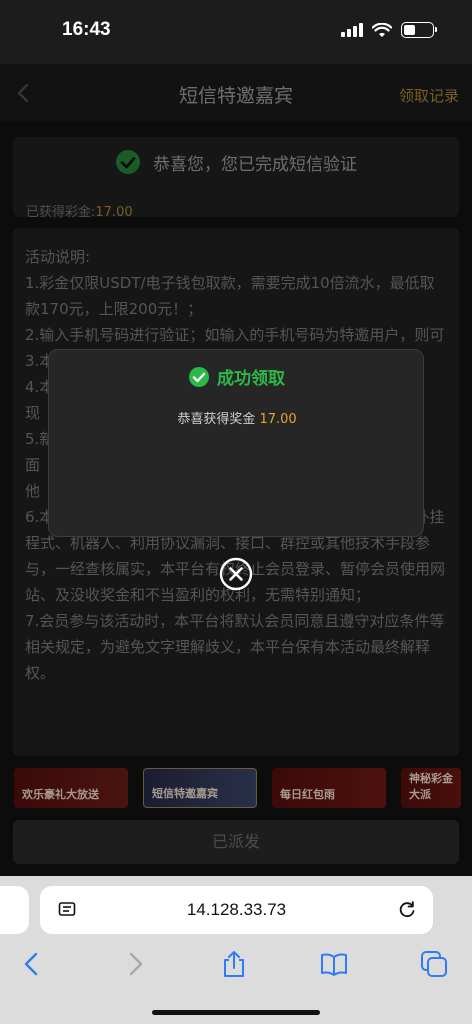  Describe the element at coordinates (86, 29) in the screenshot. I see `status-time: 16:43` at that location.